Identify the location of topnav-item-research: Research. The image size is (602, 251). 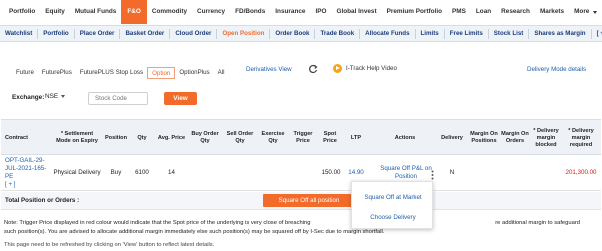
(515, 12).